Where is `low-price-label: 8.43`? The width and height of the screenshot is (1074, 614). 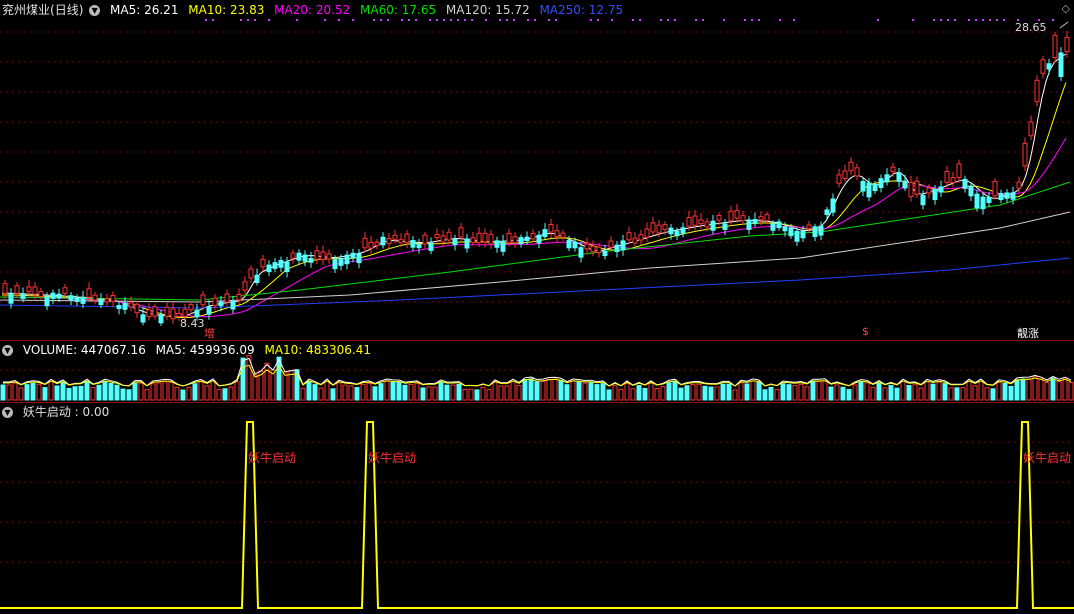 low-price-label: 8.43 is located at coordinates (192, 323).